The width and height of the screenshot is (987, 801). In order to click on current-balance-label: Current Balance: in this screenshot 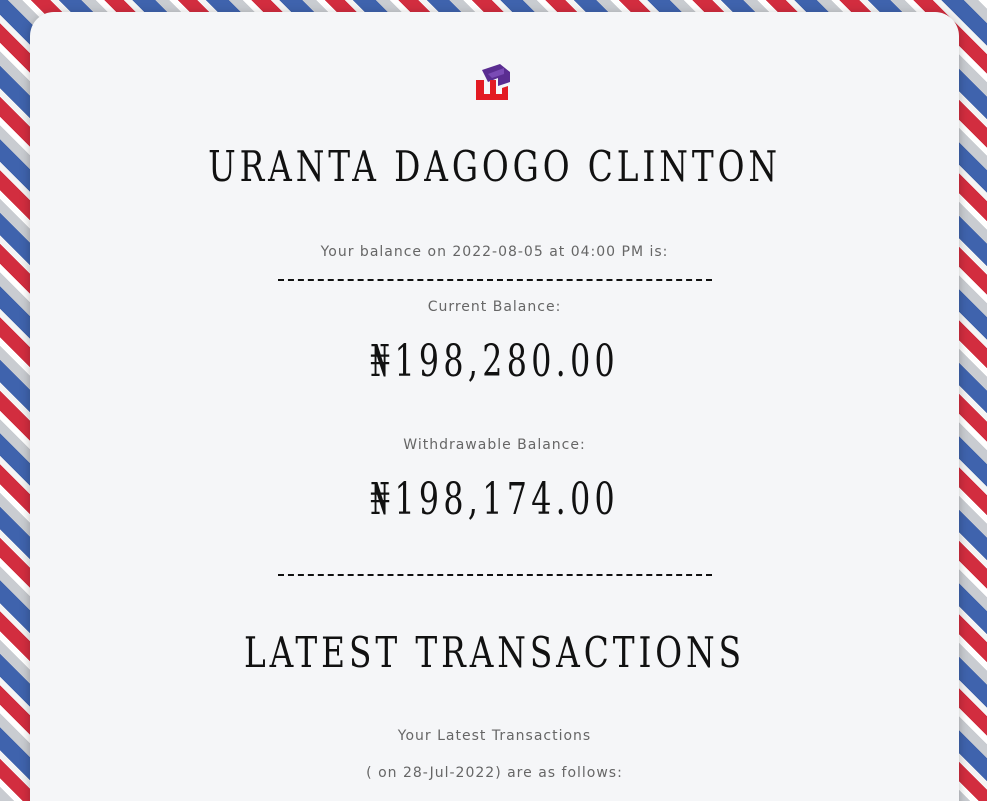, I will do `click(494, 307)`.